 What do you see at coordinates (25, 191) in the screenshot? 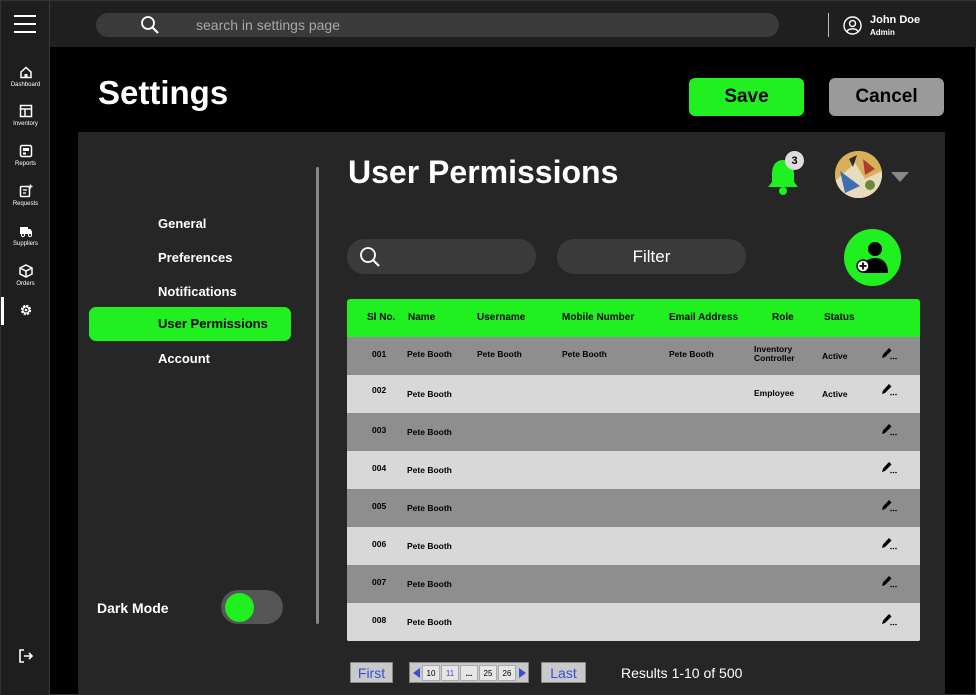
I see `requests-icon` at bounding box center [25, 191].